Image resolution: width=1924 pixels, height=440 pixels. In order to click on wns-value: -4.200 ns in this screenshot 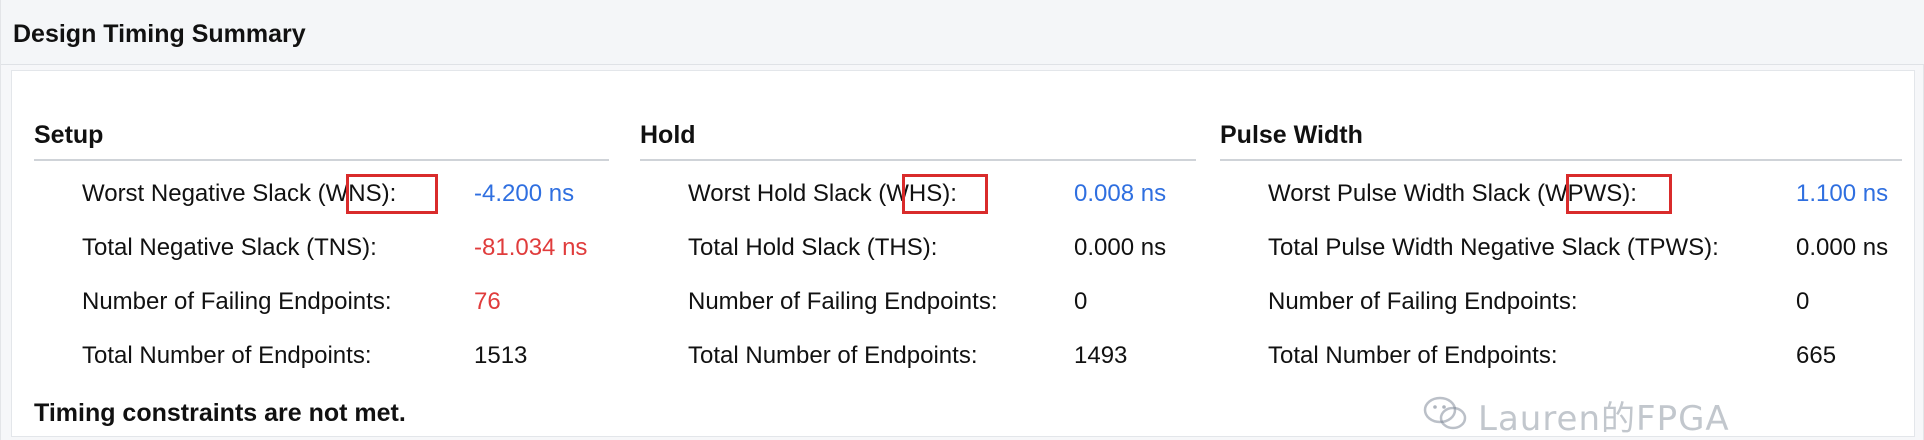, I will do `click(524, 194)`.